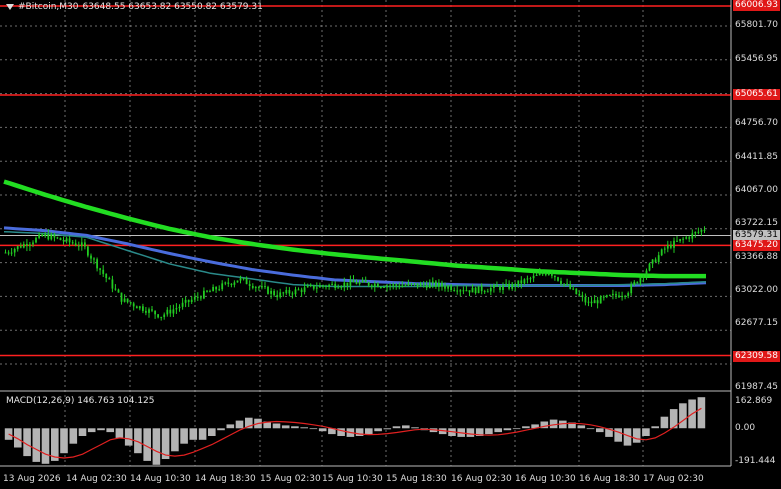  What do you see at coordinates (48, 7) in the screenshot?
I see `symbol-label: #Bitcoin,M30` at bounding box center [48, 7].